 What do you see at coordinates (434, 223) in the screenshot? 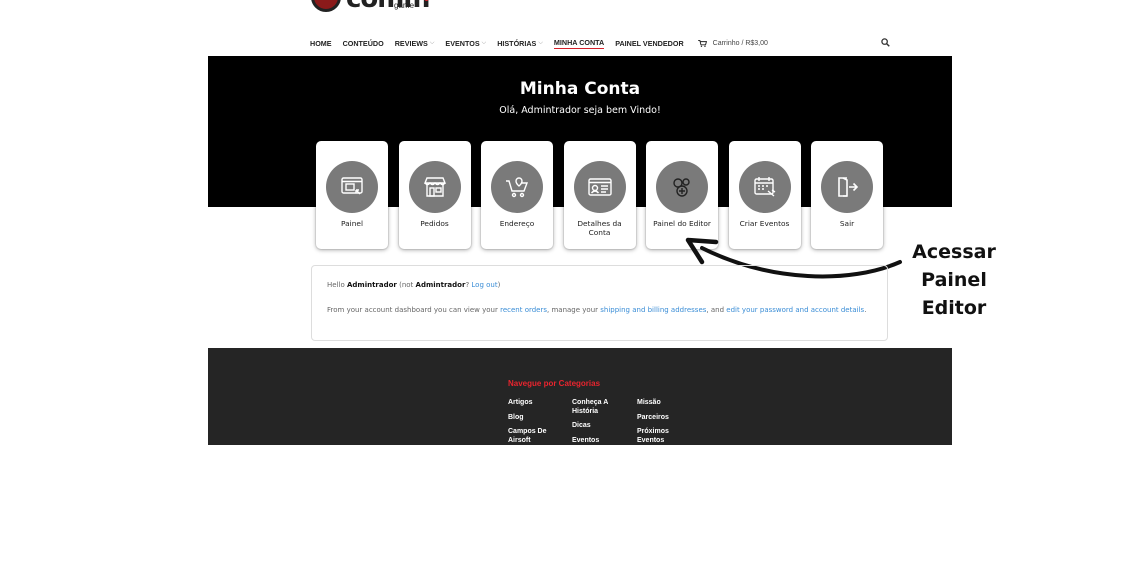
I see `card-label: Pedidos` at bounding box center [434, 223].